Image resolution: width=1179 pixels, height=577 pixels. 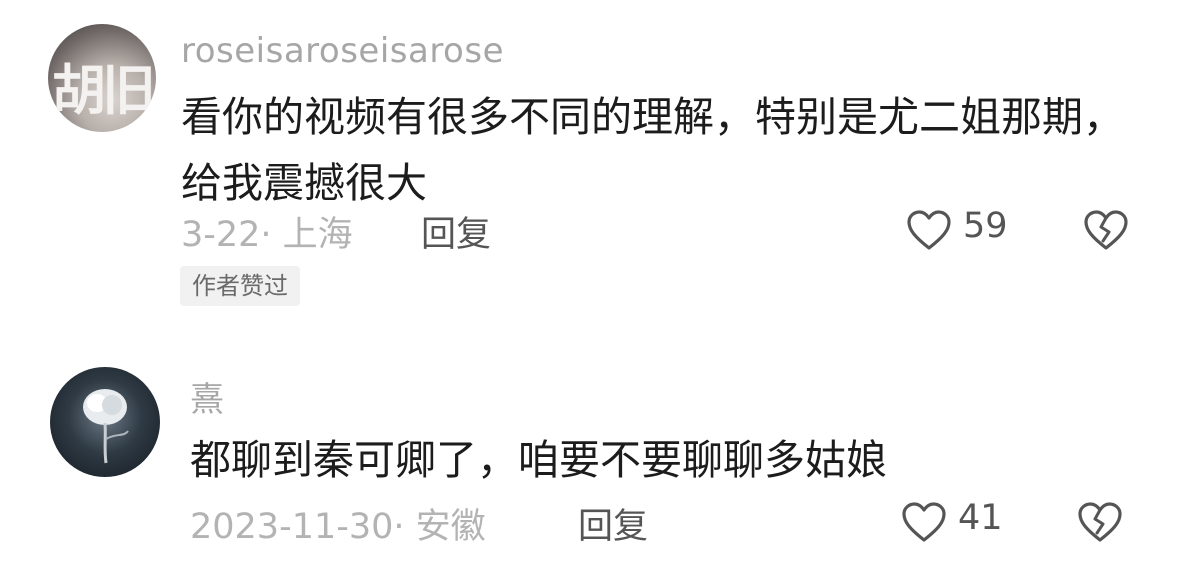 I want to click on comment-meta-row: 3-22· 上海 回复 59, so click(x=589, y=231).